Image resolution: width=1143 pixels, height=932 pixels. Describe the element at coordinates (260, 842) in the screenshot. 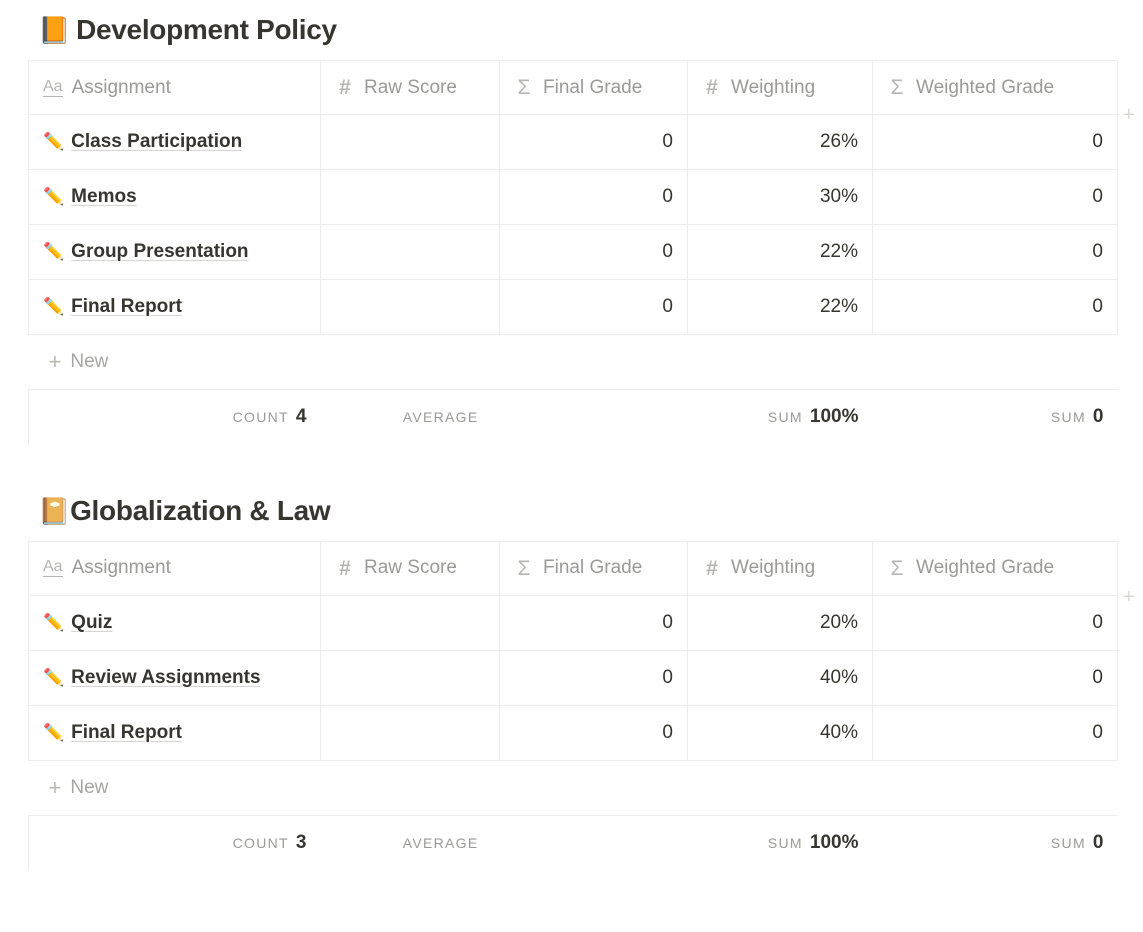

I see `agg-label: COUNT` at that location.